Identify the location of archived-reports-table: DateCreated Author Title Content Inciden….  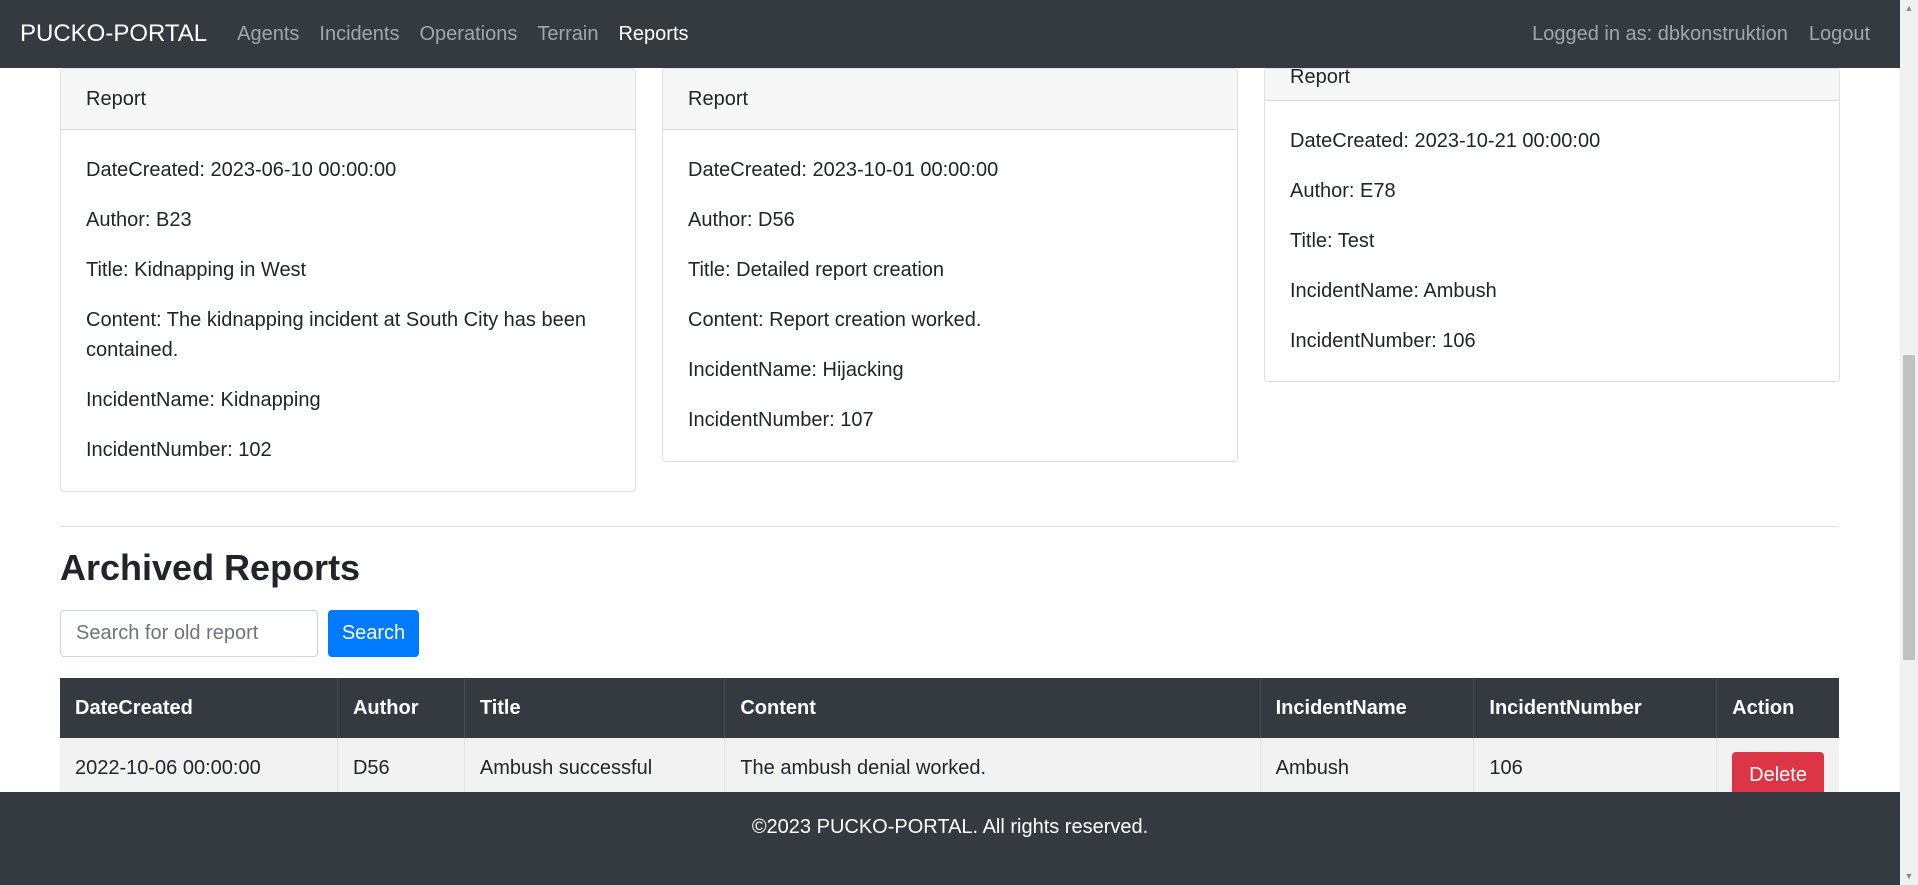
(949, 739).